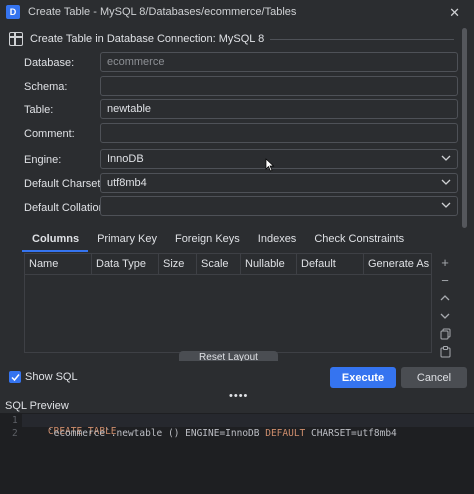  I want to click on line-gutter, so click(11, 453).